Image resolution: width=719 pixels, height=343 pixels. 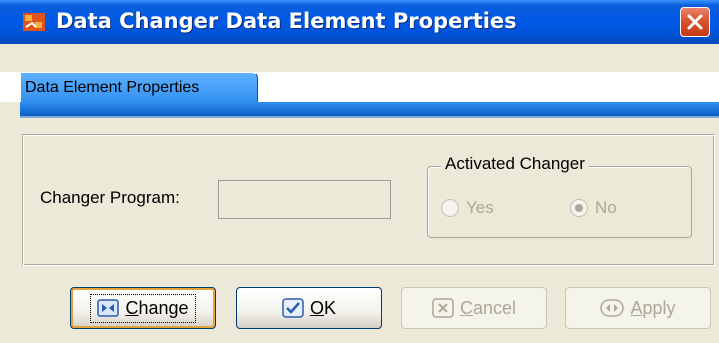 I want to click on apply-icon, so click(x=612, y=308).